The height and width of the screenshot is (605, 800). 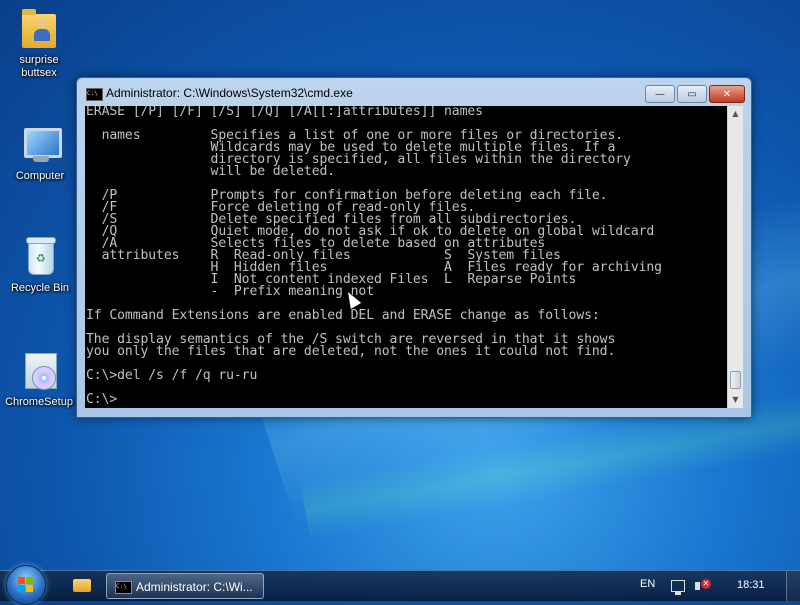 I want to click on clock: 18:31, so click(x=751, y=585).